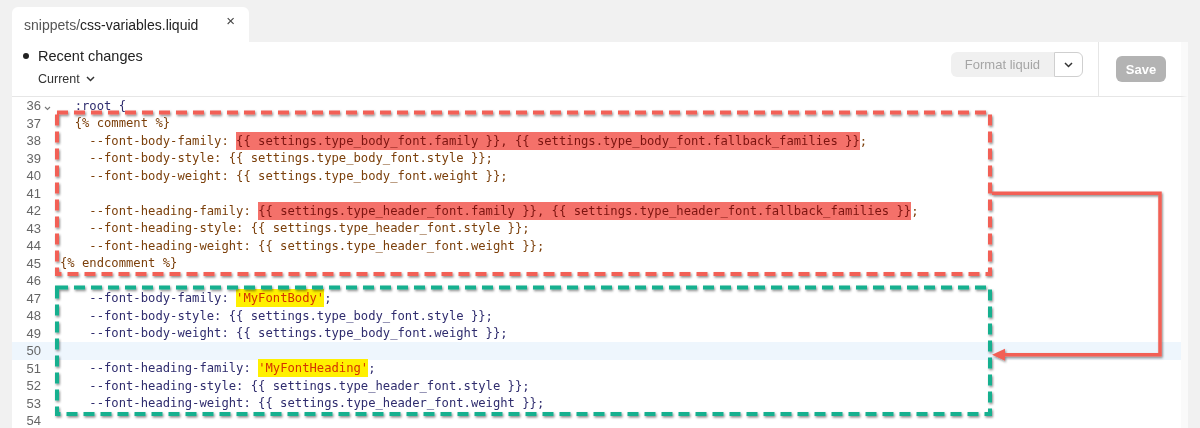 This screenshot has width=1200, height=428. I want to click on line-number: 37, so click(33, 123).